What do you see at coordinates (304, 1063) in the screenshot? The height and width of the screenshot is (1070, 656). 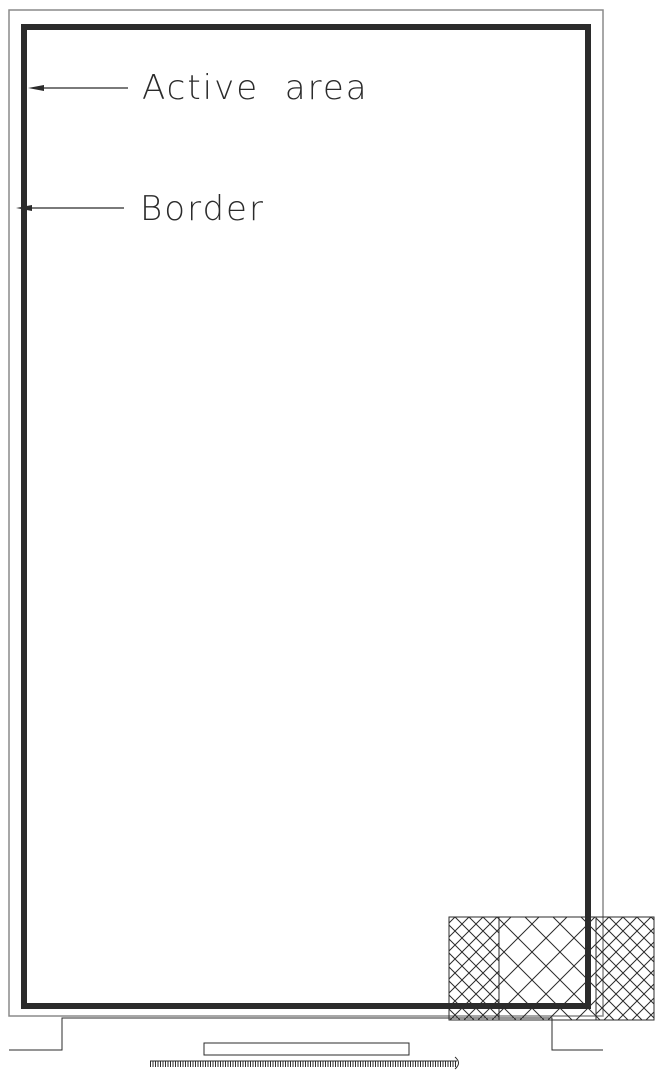 I see `pin-row` at bounding box center [304, 1063].